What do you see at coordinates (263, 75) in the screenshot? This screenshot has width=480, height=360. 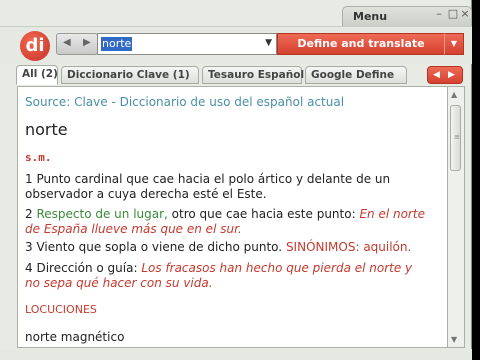 I see `tab-tesauro-espanol: Tesauro Español (1)` at bounding box center [263, 75].